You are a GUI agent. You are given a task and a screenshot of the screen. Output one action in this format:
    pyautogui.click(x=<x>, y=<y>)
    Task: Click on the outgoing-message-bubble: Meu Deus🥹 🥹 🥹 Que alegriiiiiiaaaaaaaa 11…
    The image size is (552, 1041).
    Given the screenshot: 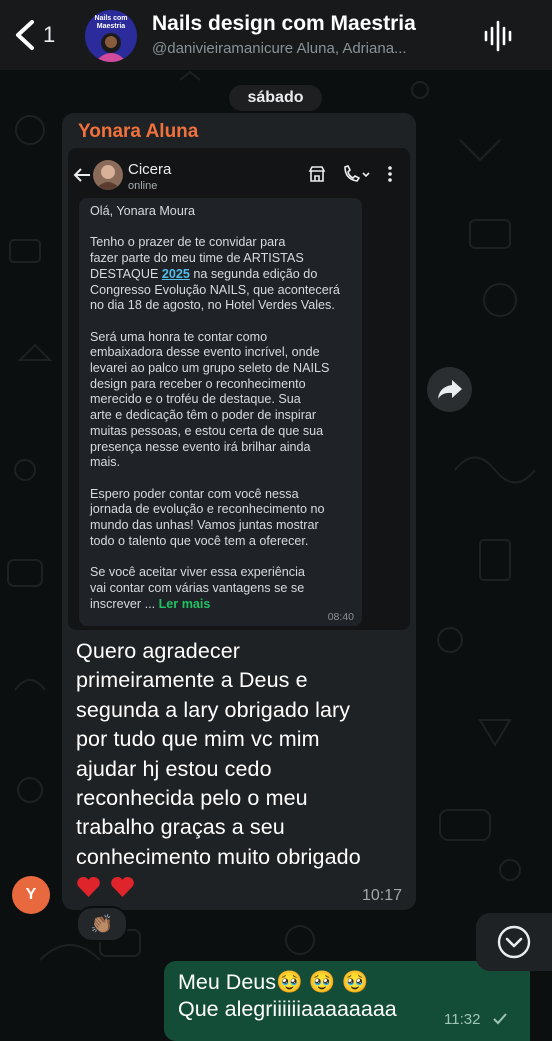 What is the action you would take?
    pyautogui.click(x=347, y=1001)
    